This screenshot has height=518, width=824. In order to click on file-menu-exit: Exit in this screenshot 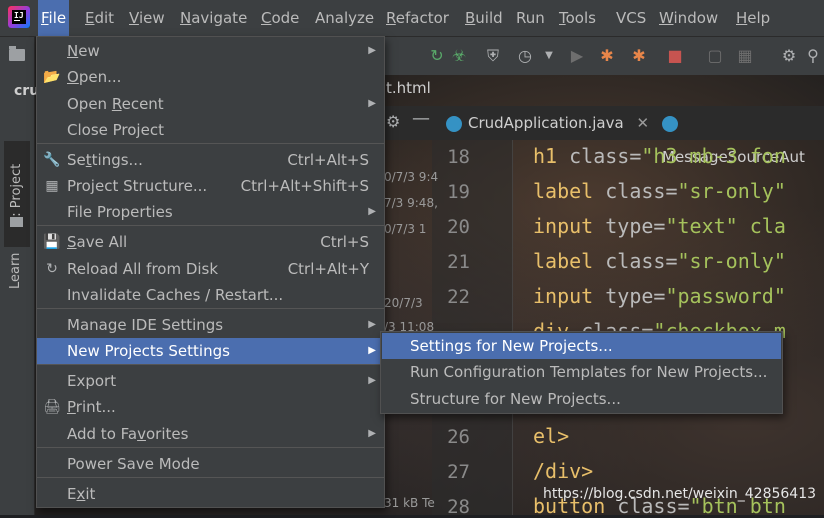, I will do `click(210, 494)`.